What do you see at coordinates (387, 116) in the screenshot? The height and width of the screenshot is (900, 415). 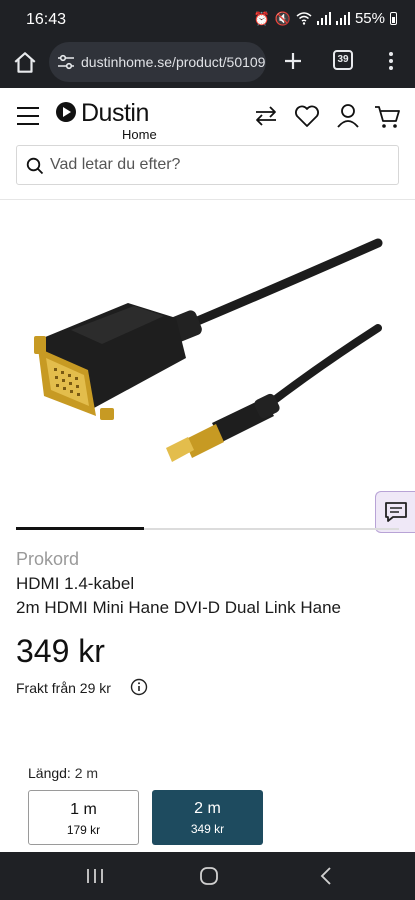 I see `cart-icon` at bounding box center [387, 116].